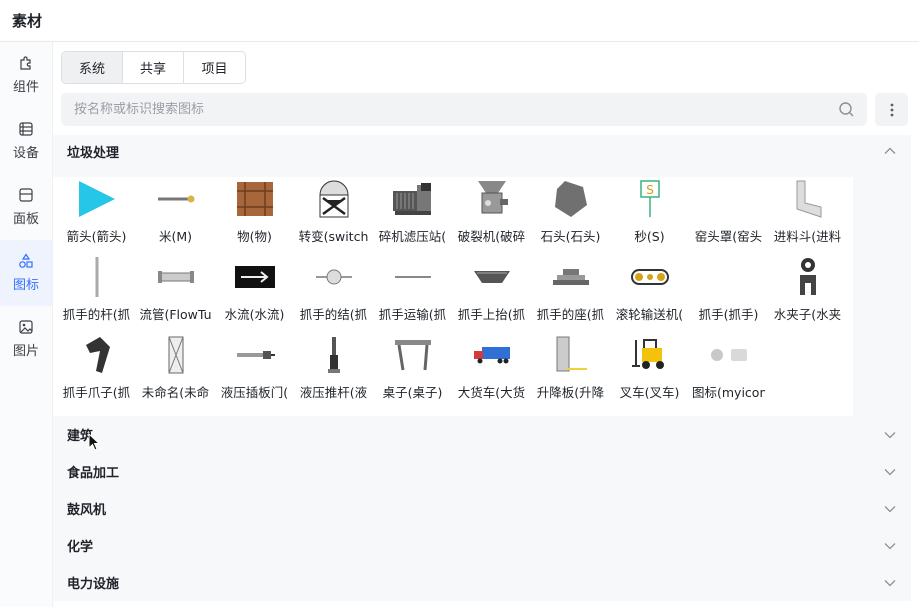 This screenshot has width=919, height=607. What do you see at coordinates (26, 75) in the screenshot?
I see `sidebar-item-components: 组件` at bounding box center [26, 75].